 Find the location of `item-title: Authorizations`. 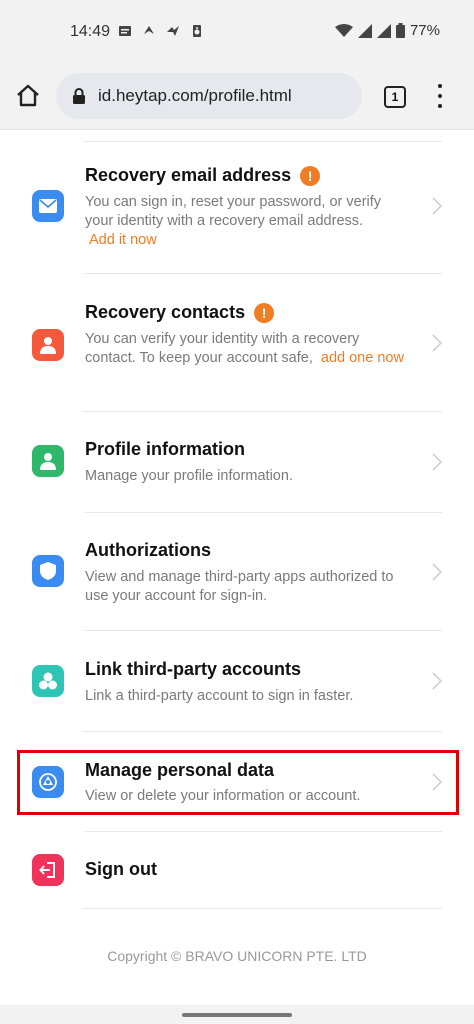

item-title: Authorizations is located at coordinates (148, 550).